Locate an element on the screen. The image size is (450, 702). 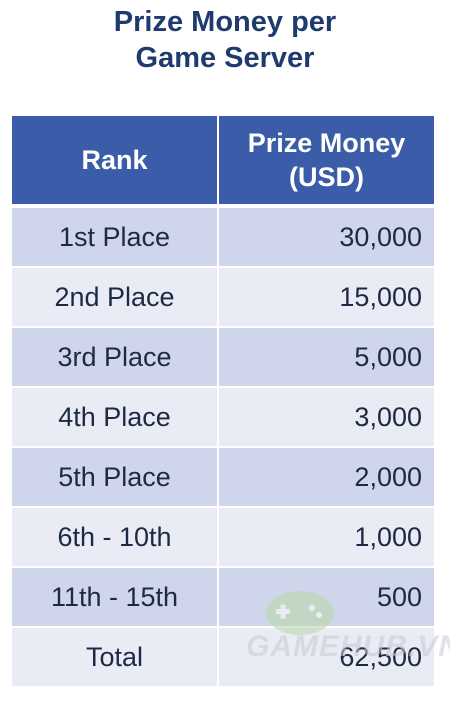
header-rank: Rank is located at coordinates (115, 162).